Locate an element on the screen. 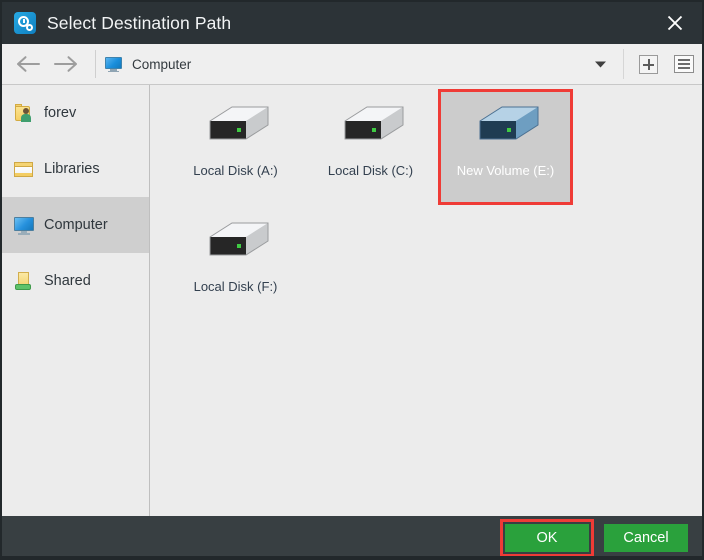 This screenshot has width=704, height=560. drive-item-local-disk-a: Local Disk (A:) is located at coordinates (235, 147).